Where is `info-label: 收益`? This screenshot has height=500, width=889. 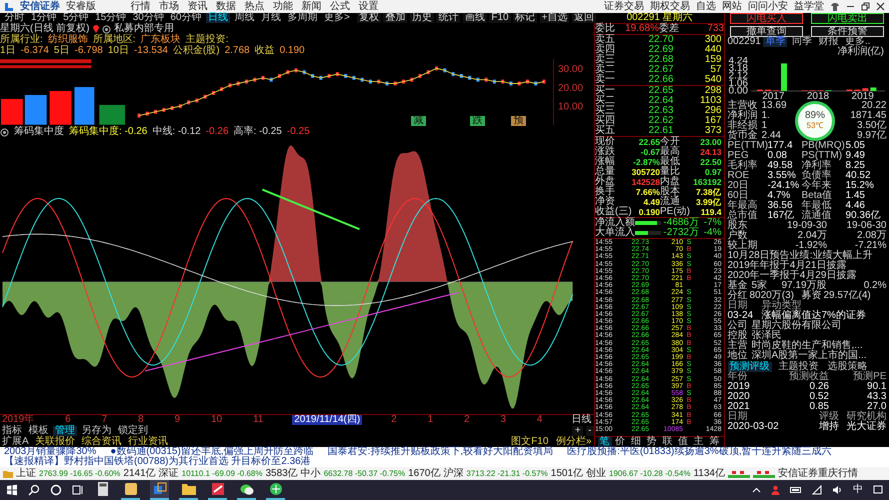
info-label: 收益 is located at coordinates (264, 51).